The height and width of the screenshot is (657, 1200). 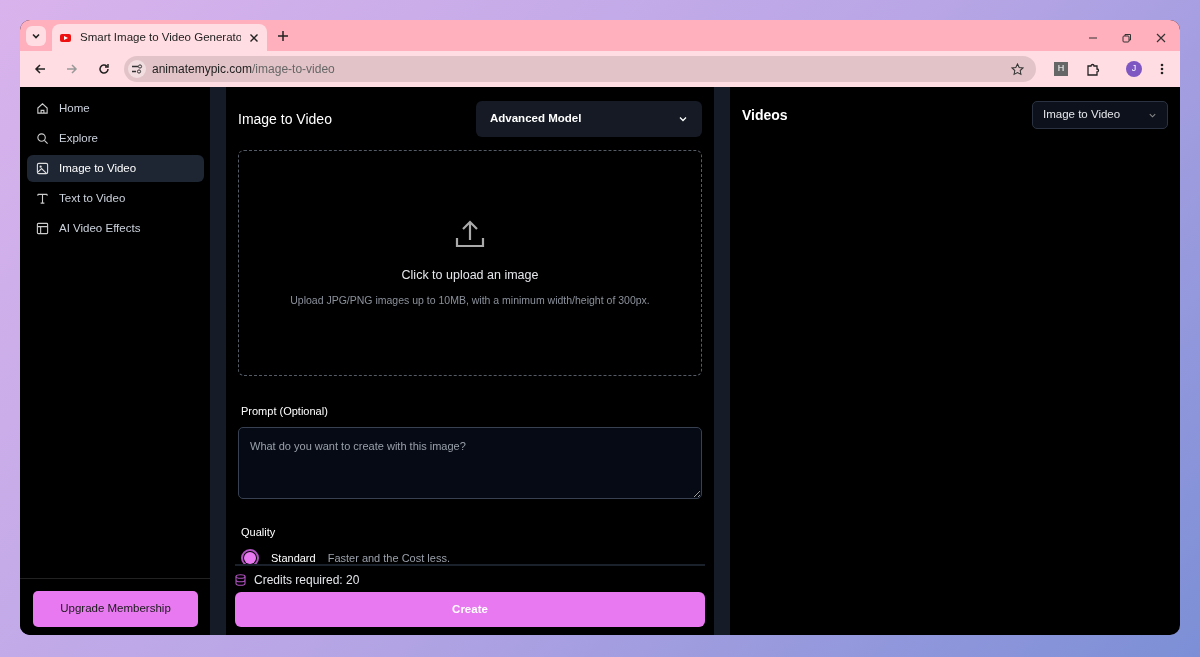 I want to click on sidebar-item: Text to Video, so click(x=115, y=198).